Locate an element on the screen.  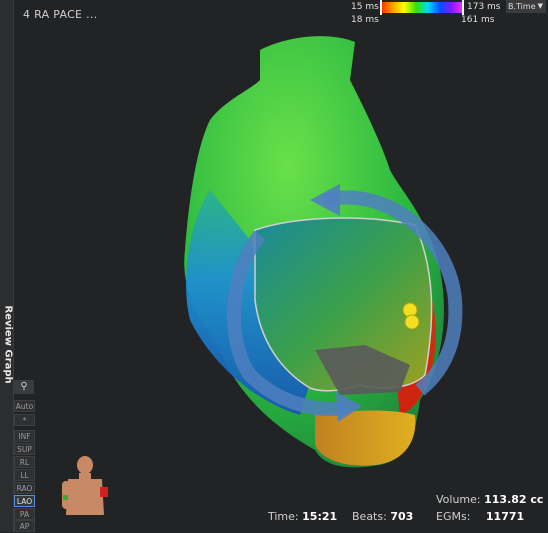
review-graph-tab: Review Graph is located at coordinates (8, 345).